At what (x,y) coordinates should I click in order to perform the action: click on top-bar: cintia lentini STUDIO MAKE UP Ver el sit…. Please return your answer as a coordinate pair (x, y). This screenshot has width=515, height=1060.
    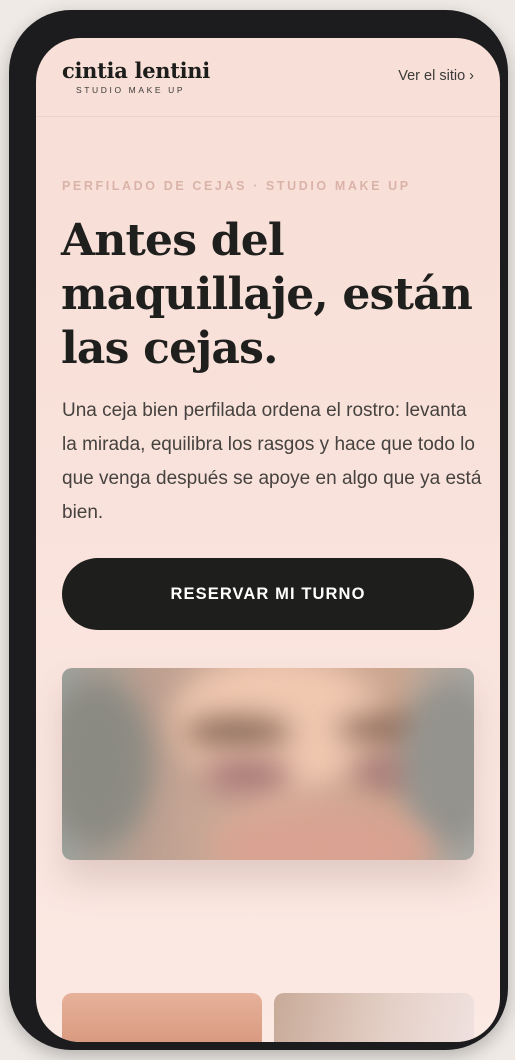
    Looking at the image, I should click on (268, 77).